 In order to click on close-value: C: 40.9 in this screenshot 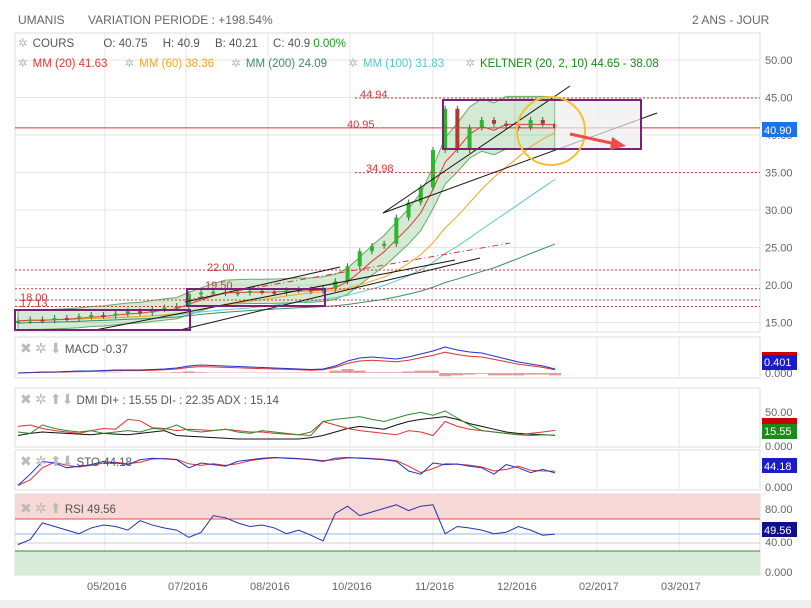, I will do `click(292, 44)`.